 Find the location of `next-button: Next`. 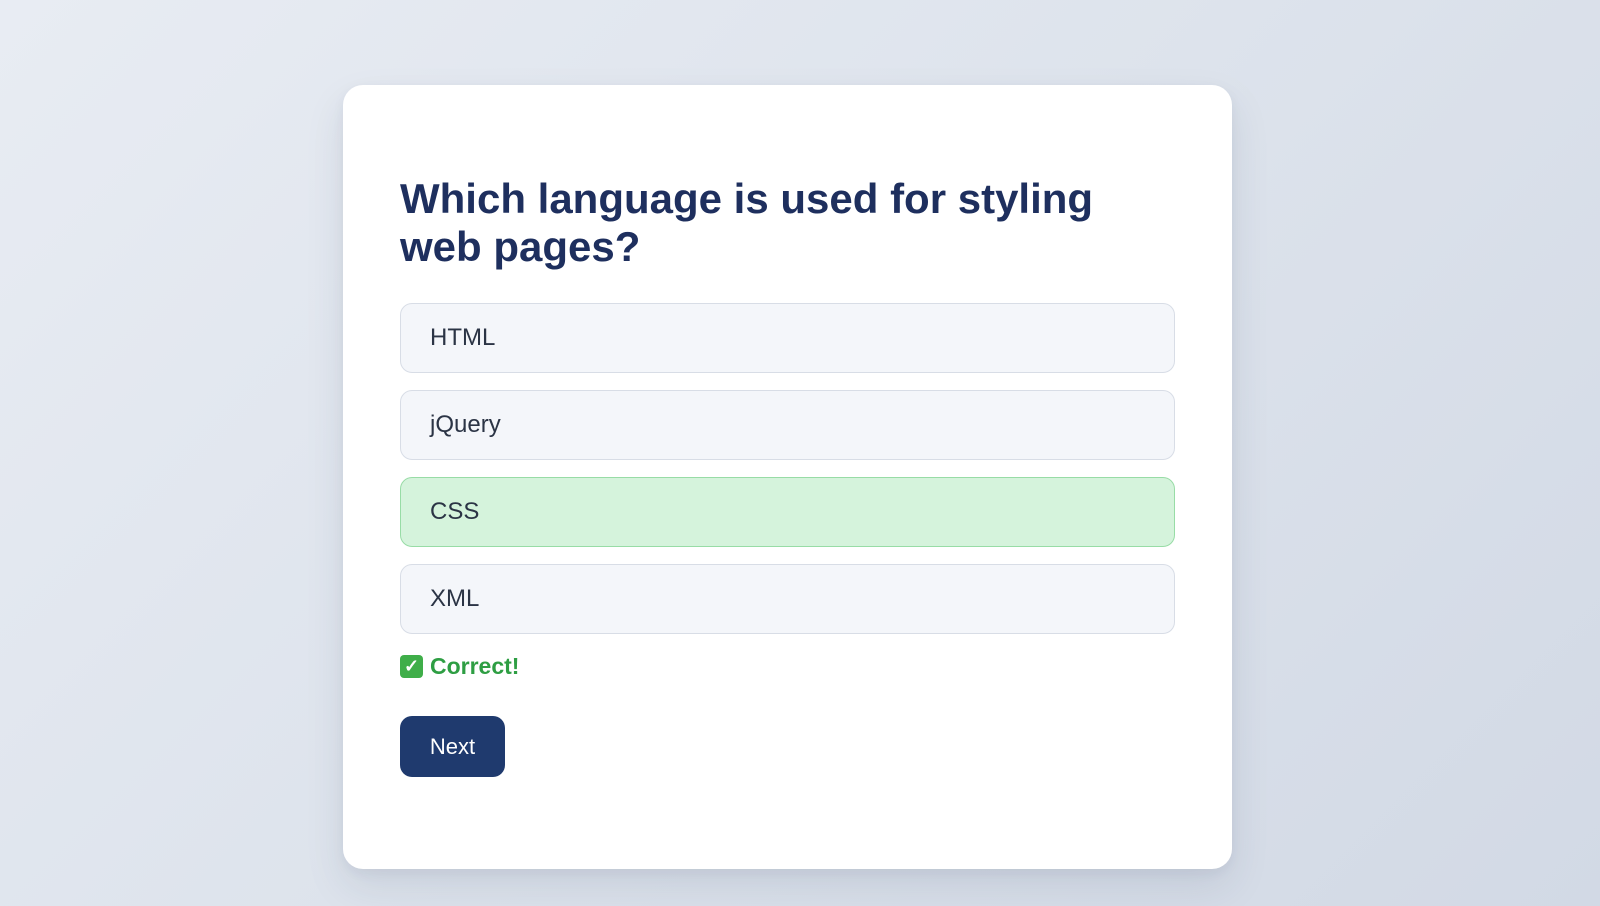

next-button: Next is located at coordinates (452, 746).